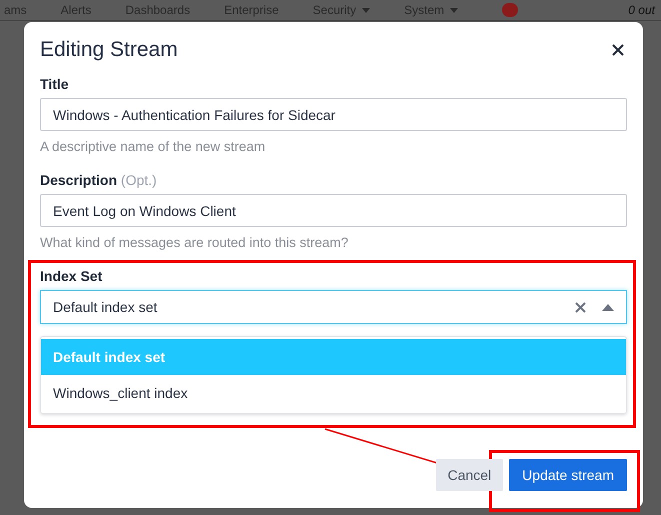 The height and width of the screenshot is (515, 661). I want to click on update-button: Update stream, so click(568, 475).